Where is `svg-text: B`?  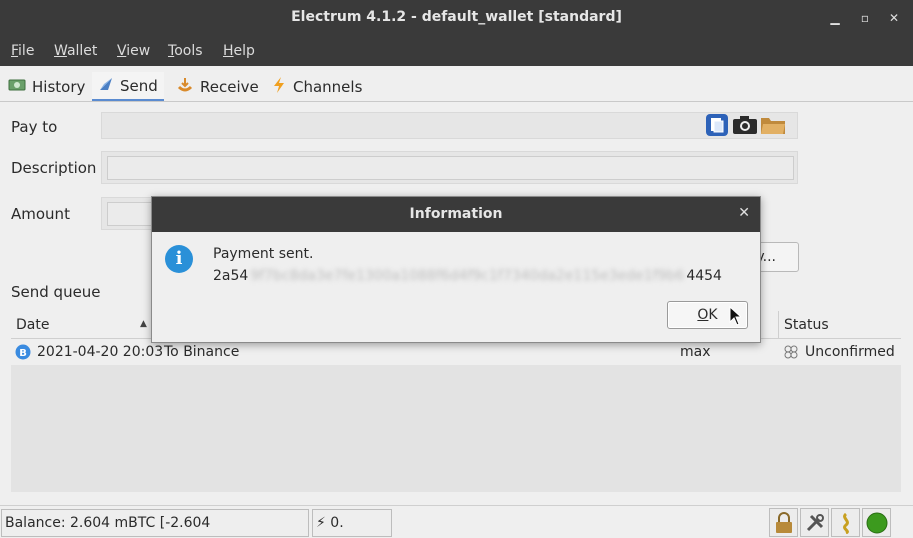
svg-text: B is located at coordinates (23, 353).